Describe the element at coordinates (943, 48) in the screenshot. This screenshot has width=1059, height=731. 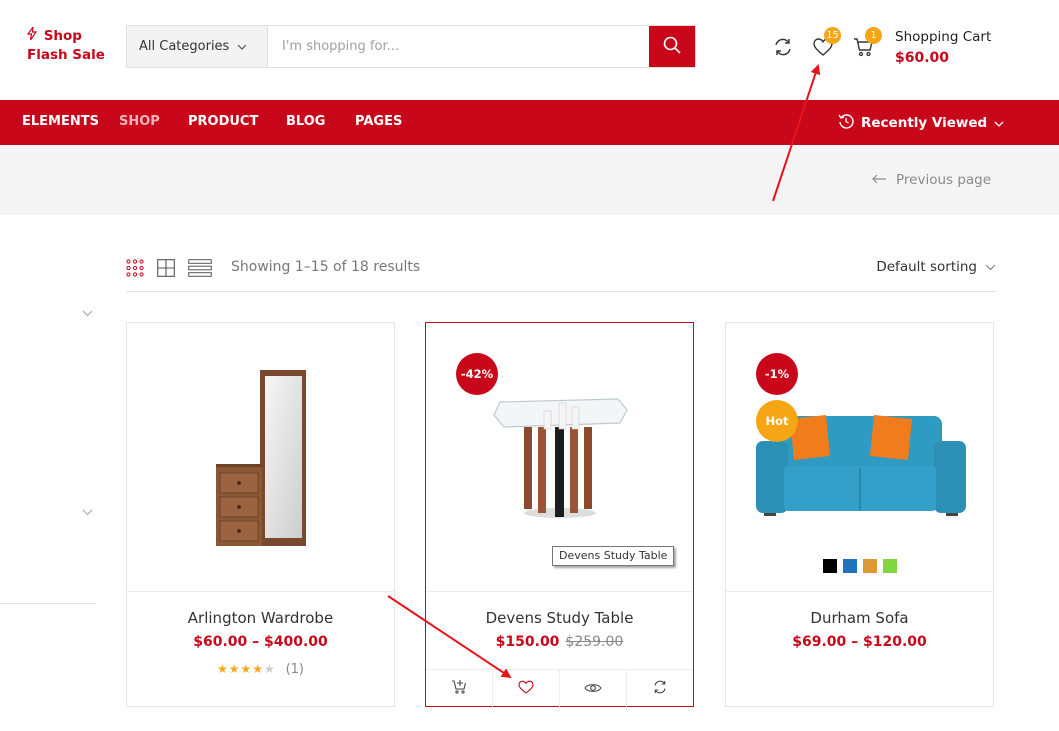
I see `cart-summary: Shopping Cart $60.00` at that location.